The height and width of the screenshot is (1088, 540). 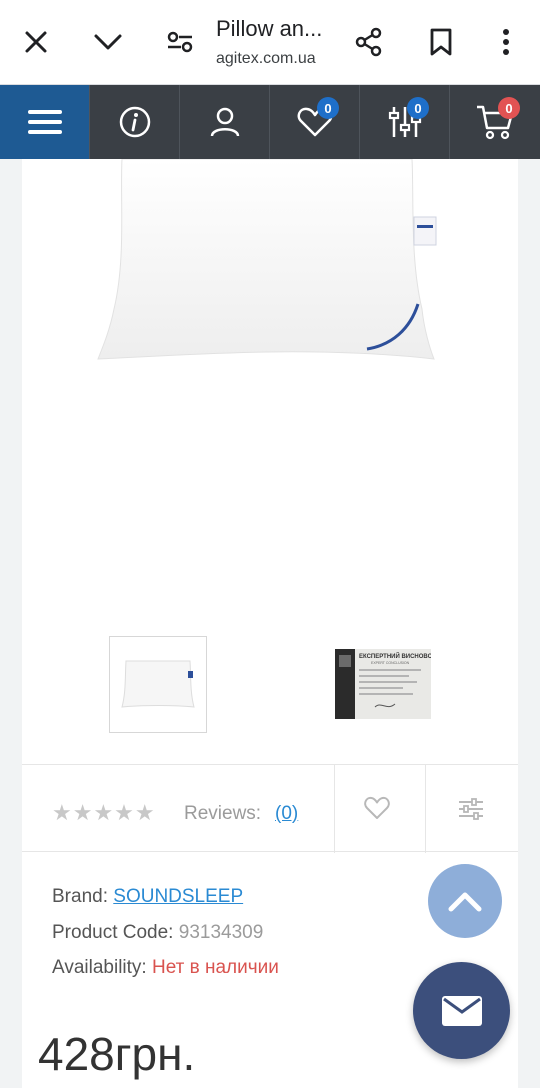 What do you see at coordinates (390, 663) in the screenshot?
I see `certificate-subheading: EXPERT CONCLUSION` at bounding box center [390, 663].